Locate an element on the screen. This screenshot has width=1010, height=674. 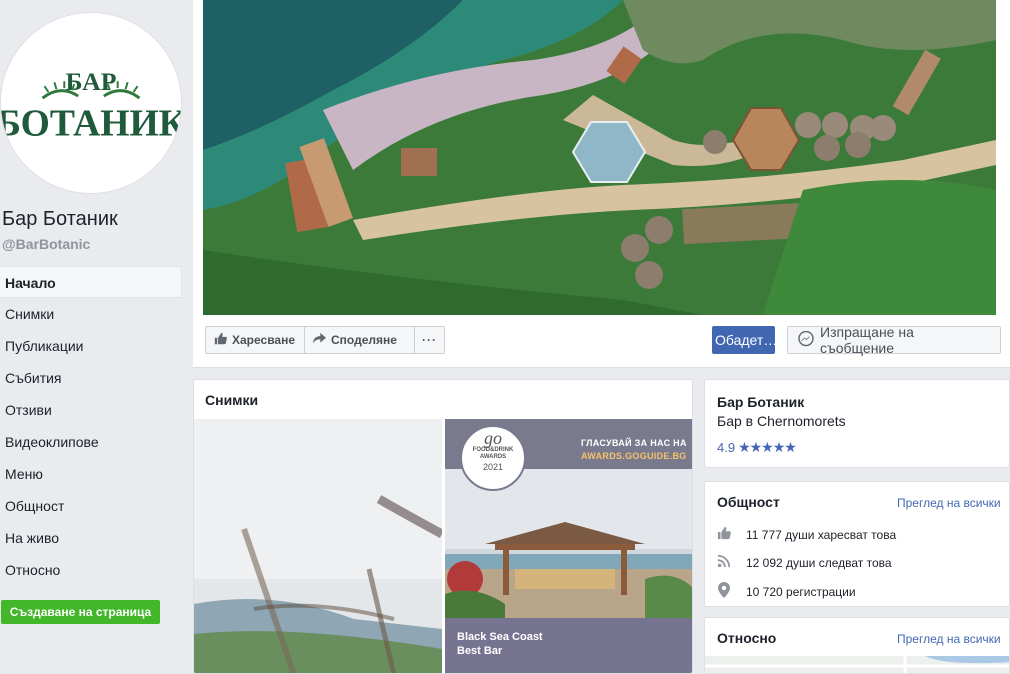
checkins-stat: 10 720 регистрации is located at coordinates (786, 591).